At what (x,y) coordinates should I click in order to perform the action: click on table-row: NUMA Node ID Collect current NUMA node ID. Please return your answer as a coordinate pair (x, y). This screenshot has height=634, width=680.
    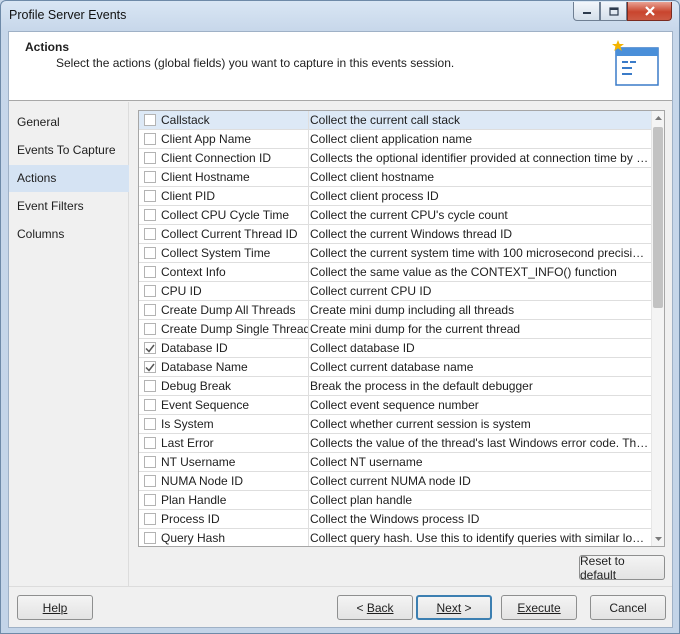
    Looking at the image, I should click on (395, 481).